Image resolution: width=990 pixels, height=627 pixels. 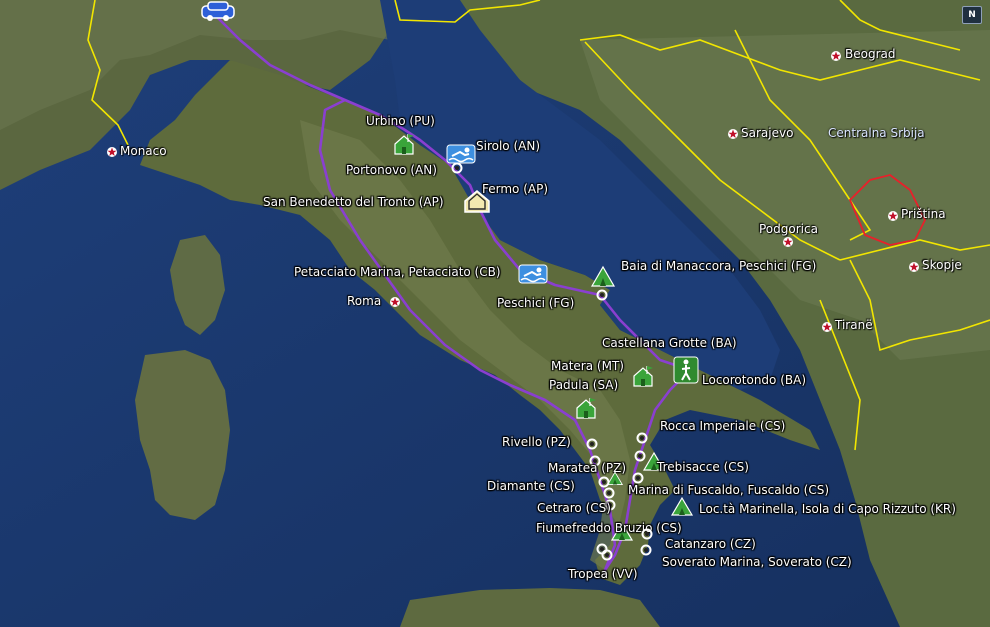 I want to click on place-label-portonovo: Portonovo (AN), so click(x=391, y=170).